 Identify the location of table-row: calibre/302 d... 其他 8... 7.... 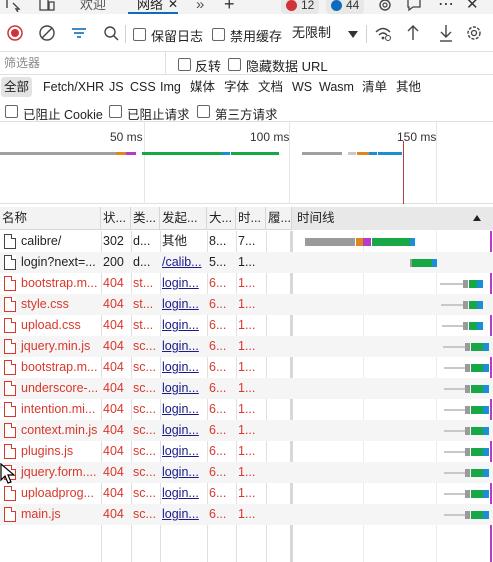
(246, 241).